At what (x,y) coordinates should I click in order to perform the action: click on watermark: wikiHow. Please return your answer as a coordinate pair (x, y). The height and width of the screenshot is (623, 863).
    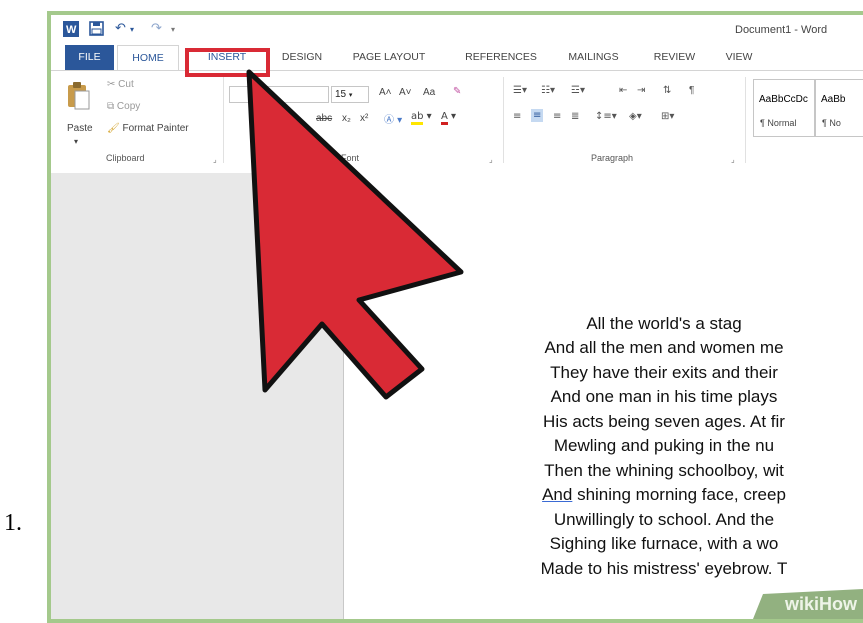
    Looking at the image, I should click on (798, 604).